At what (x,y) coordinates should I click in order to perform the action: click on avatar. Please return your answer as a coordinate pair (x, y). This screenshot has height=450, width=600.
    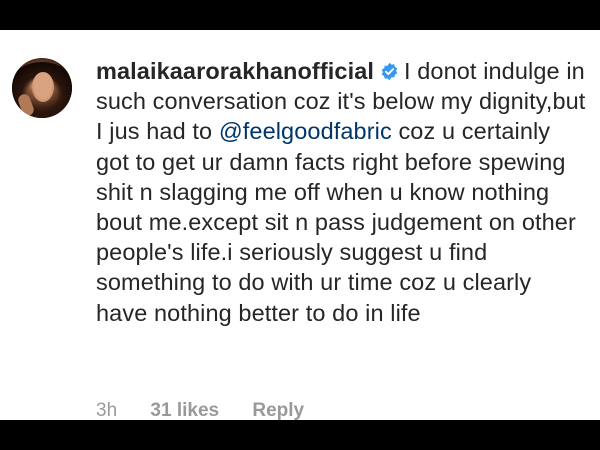
    Looking at the image, I should click on (42, 88).